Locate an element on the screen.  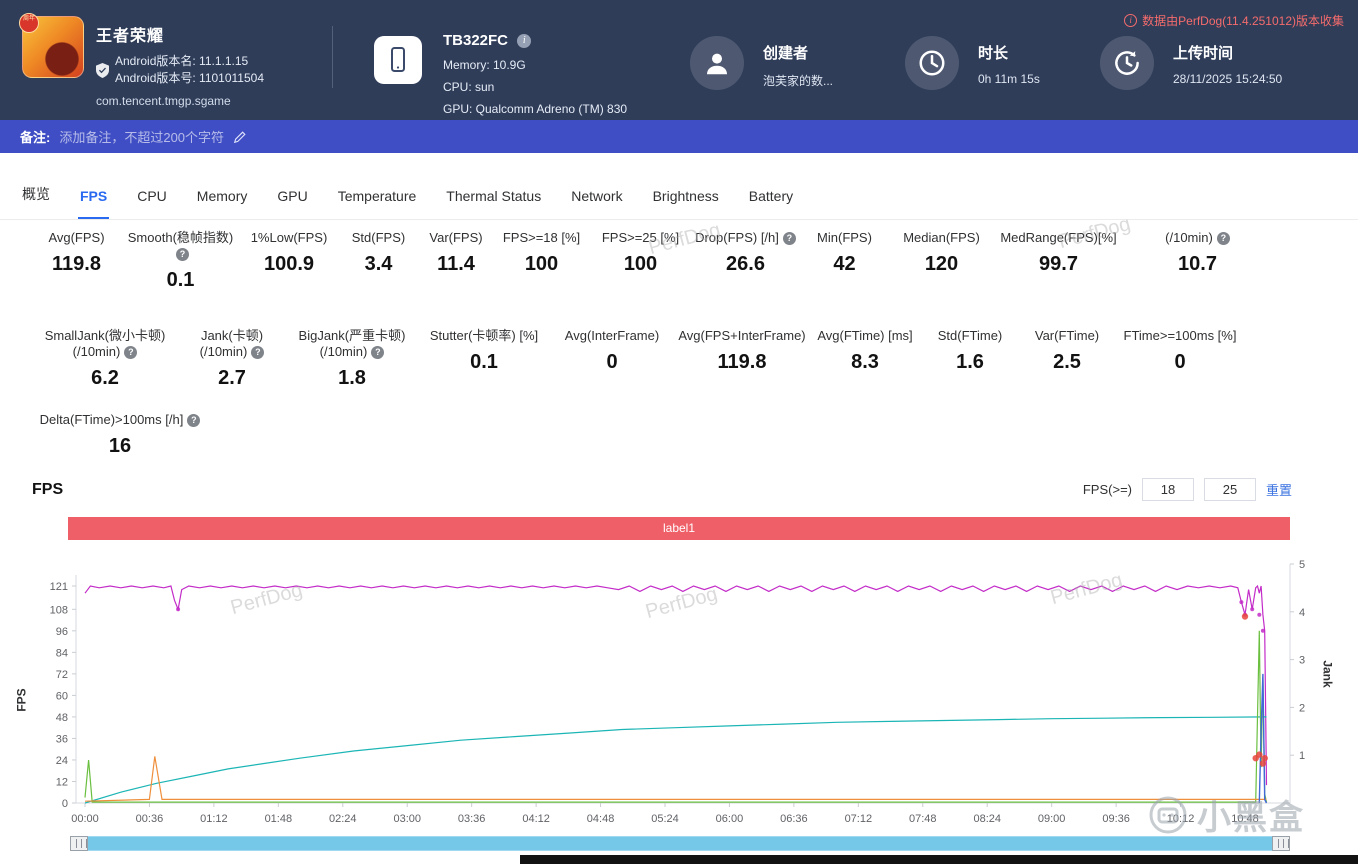
r2-metric-9-value: 0 is located at coordinates (1180, 362).